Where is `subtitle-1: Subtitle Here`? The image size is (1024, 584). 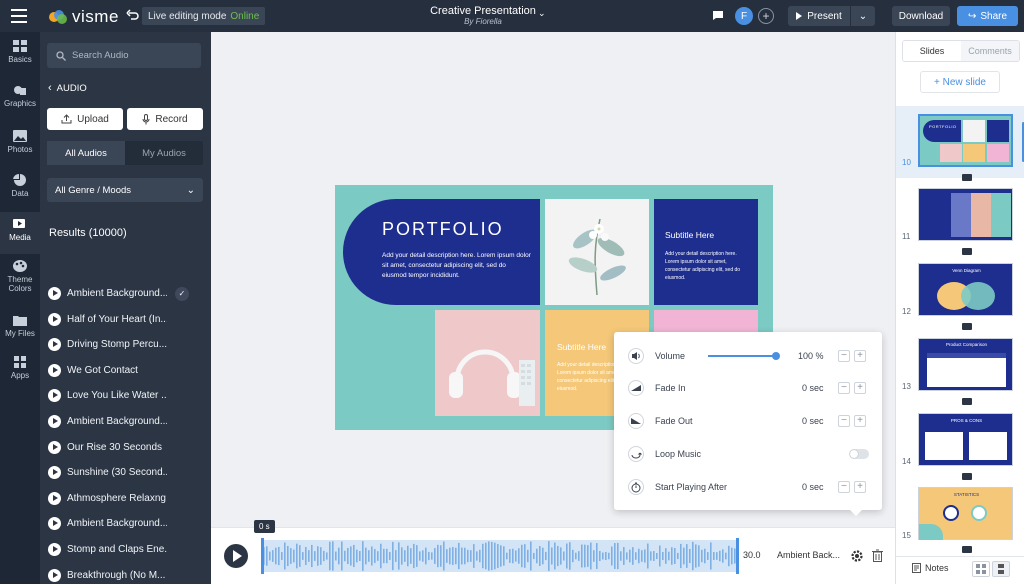 subtitle-1: Subtitle Here is located at coordinates (689, 235).